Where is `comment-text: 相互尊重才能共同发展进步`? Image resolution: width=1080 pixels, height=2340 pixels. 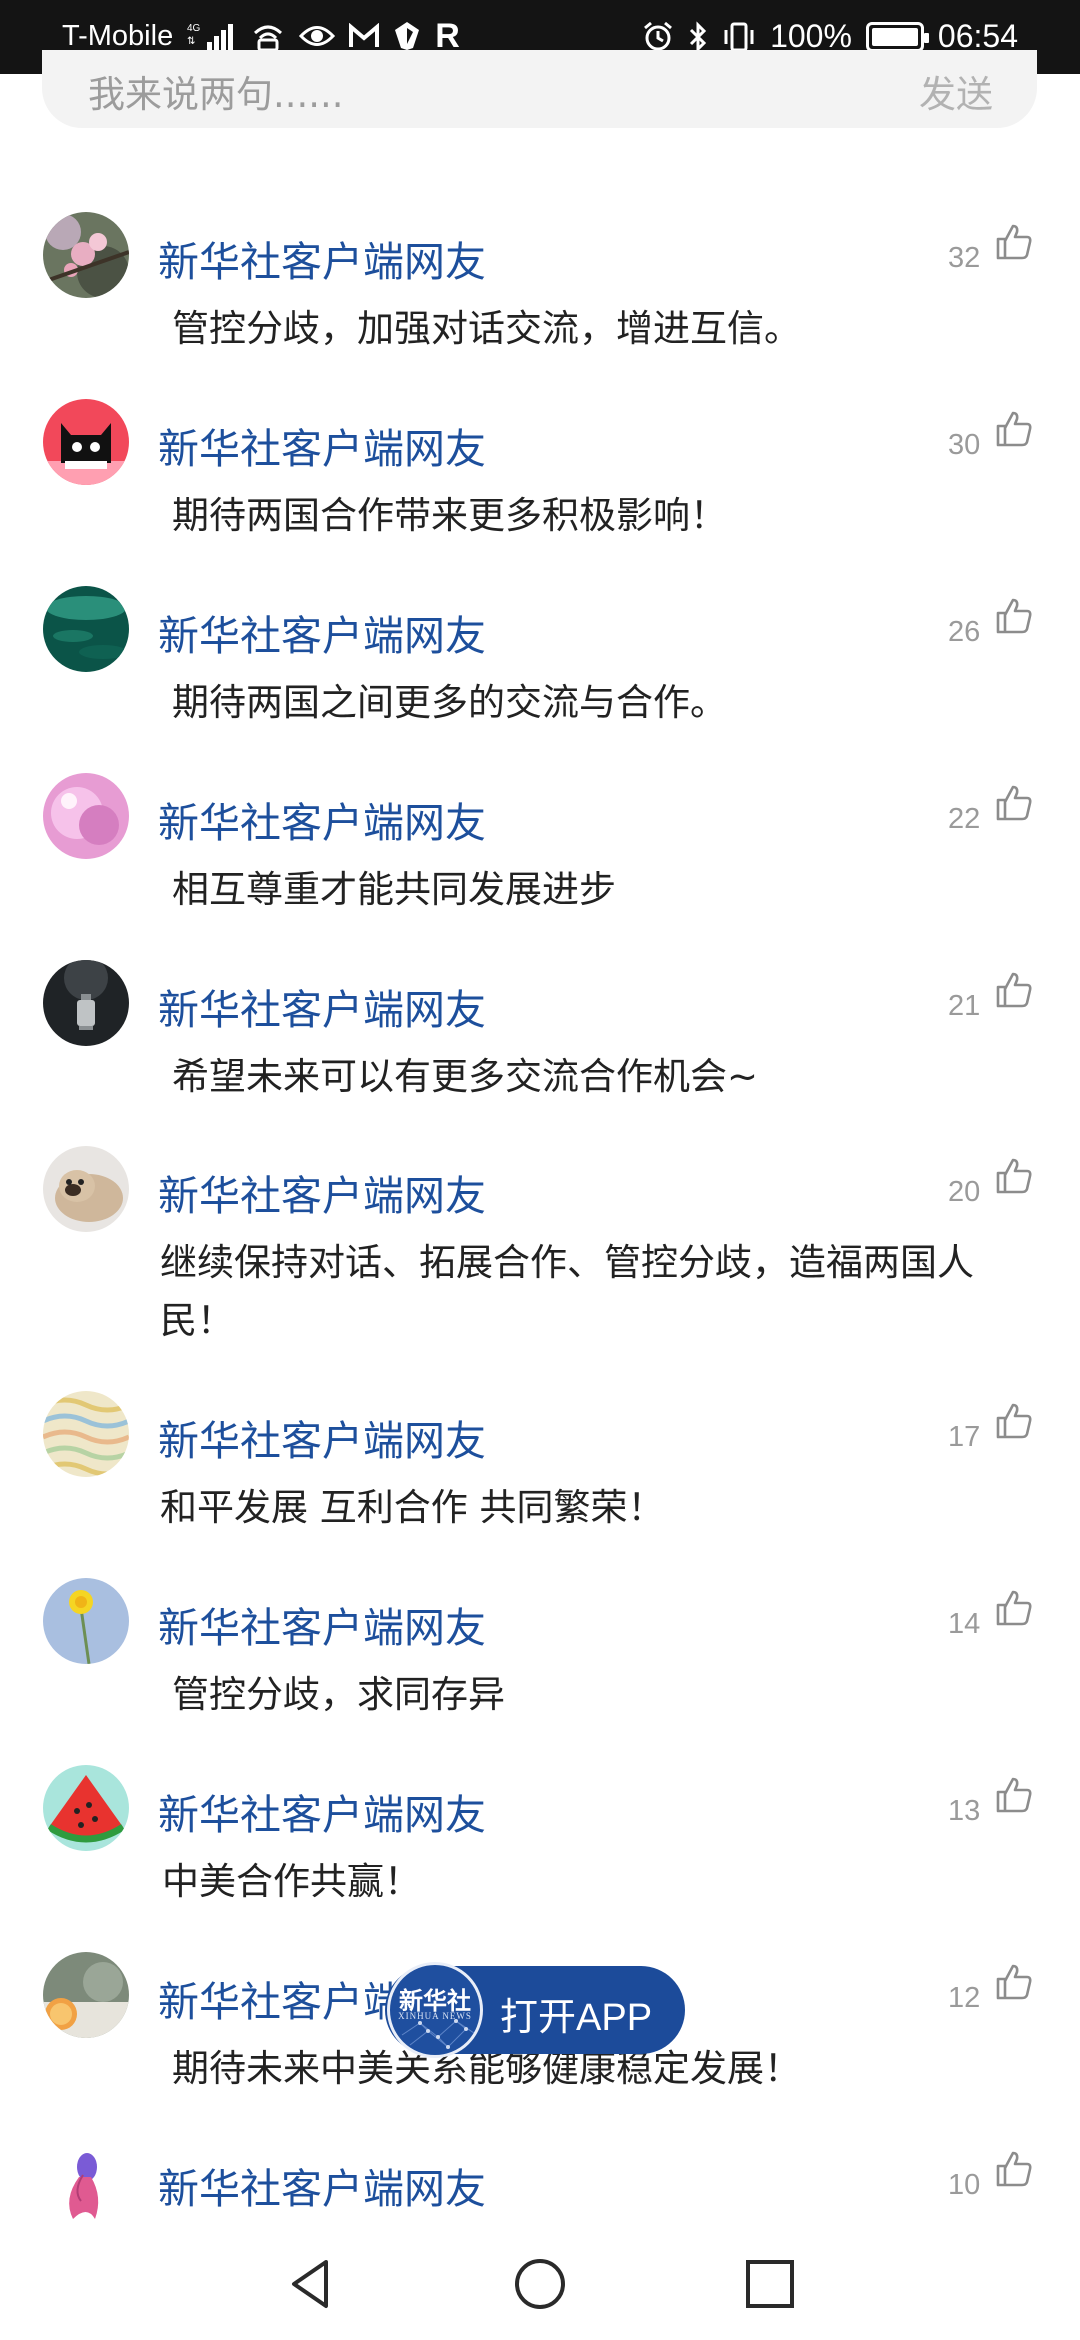 comment-text: 相互尊重才能共同发展进步 is located at coordinates (394, 889).